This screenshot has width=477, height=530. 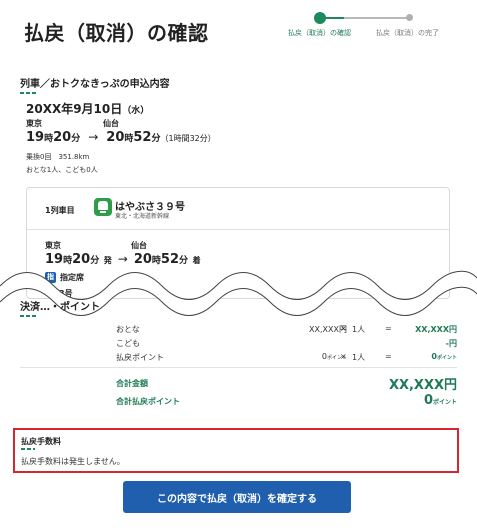 I want to click on travel-date: 20XX年9月10日（水）, so click(x=87, y=108).